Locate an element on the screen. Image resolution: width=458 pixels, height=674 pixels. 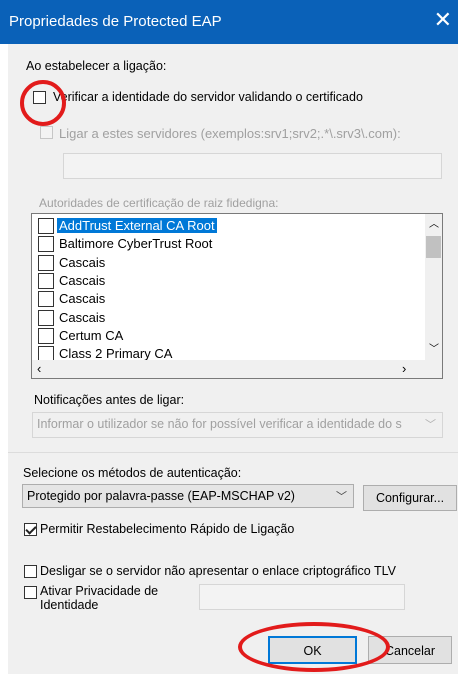
divider is located at coordinates (233, 452).